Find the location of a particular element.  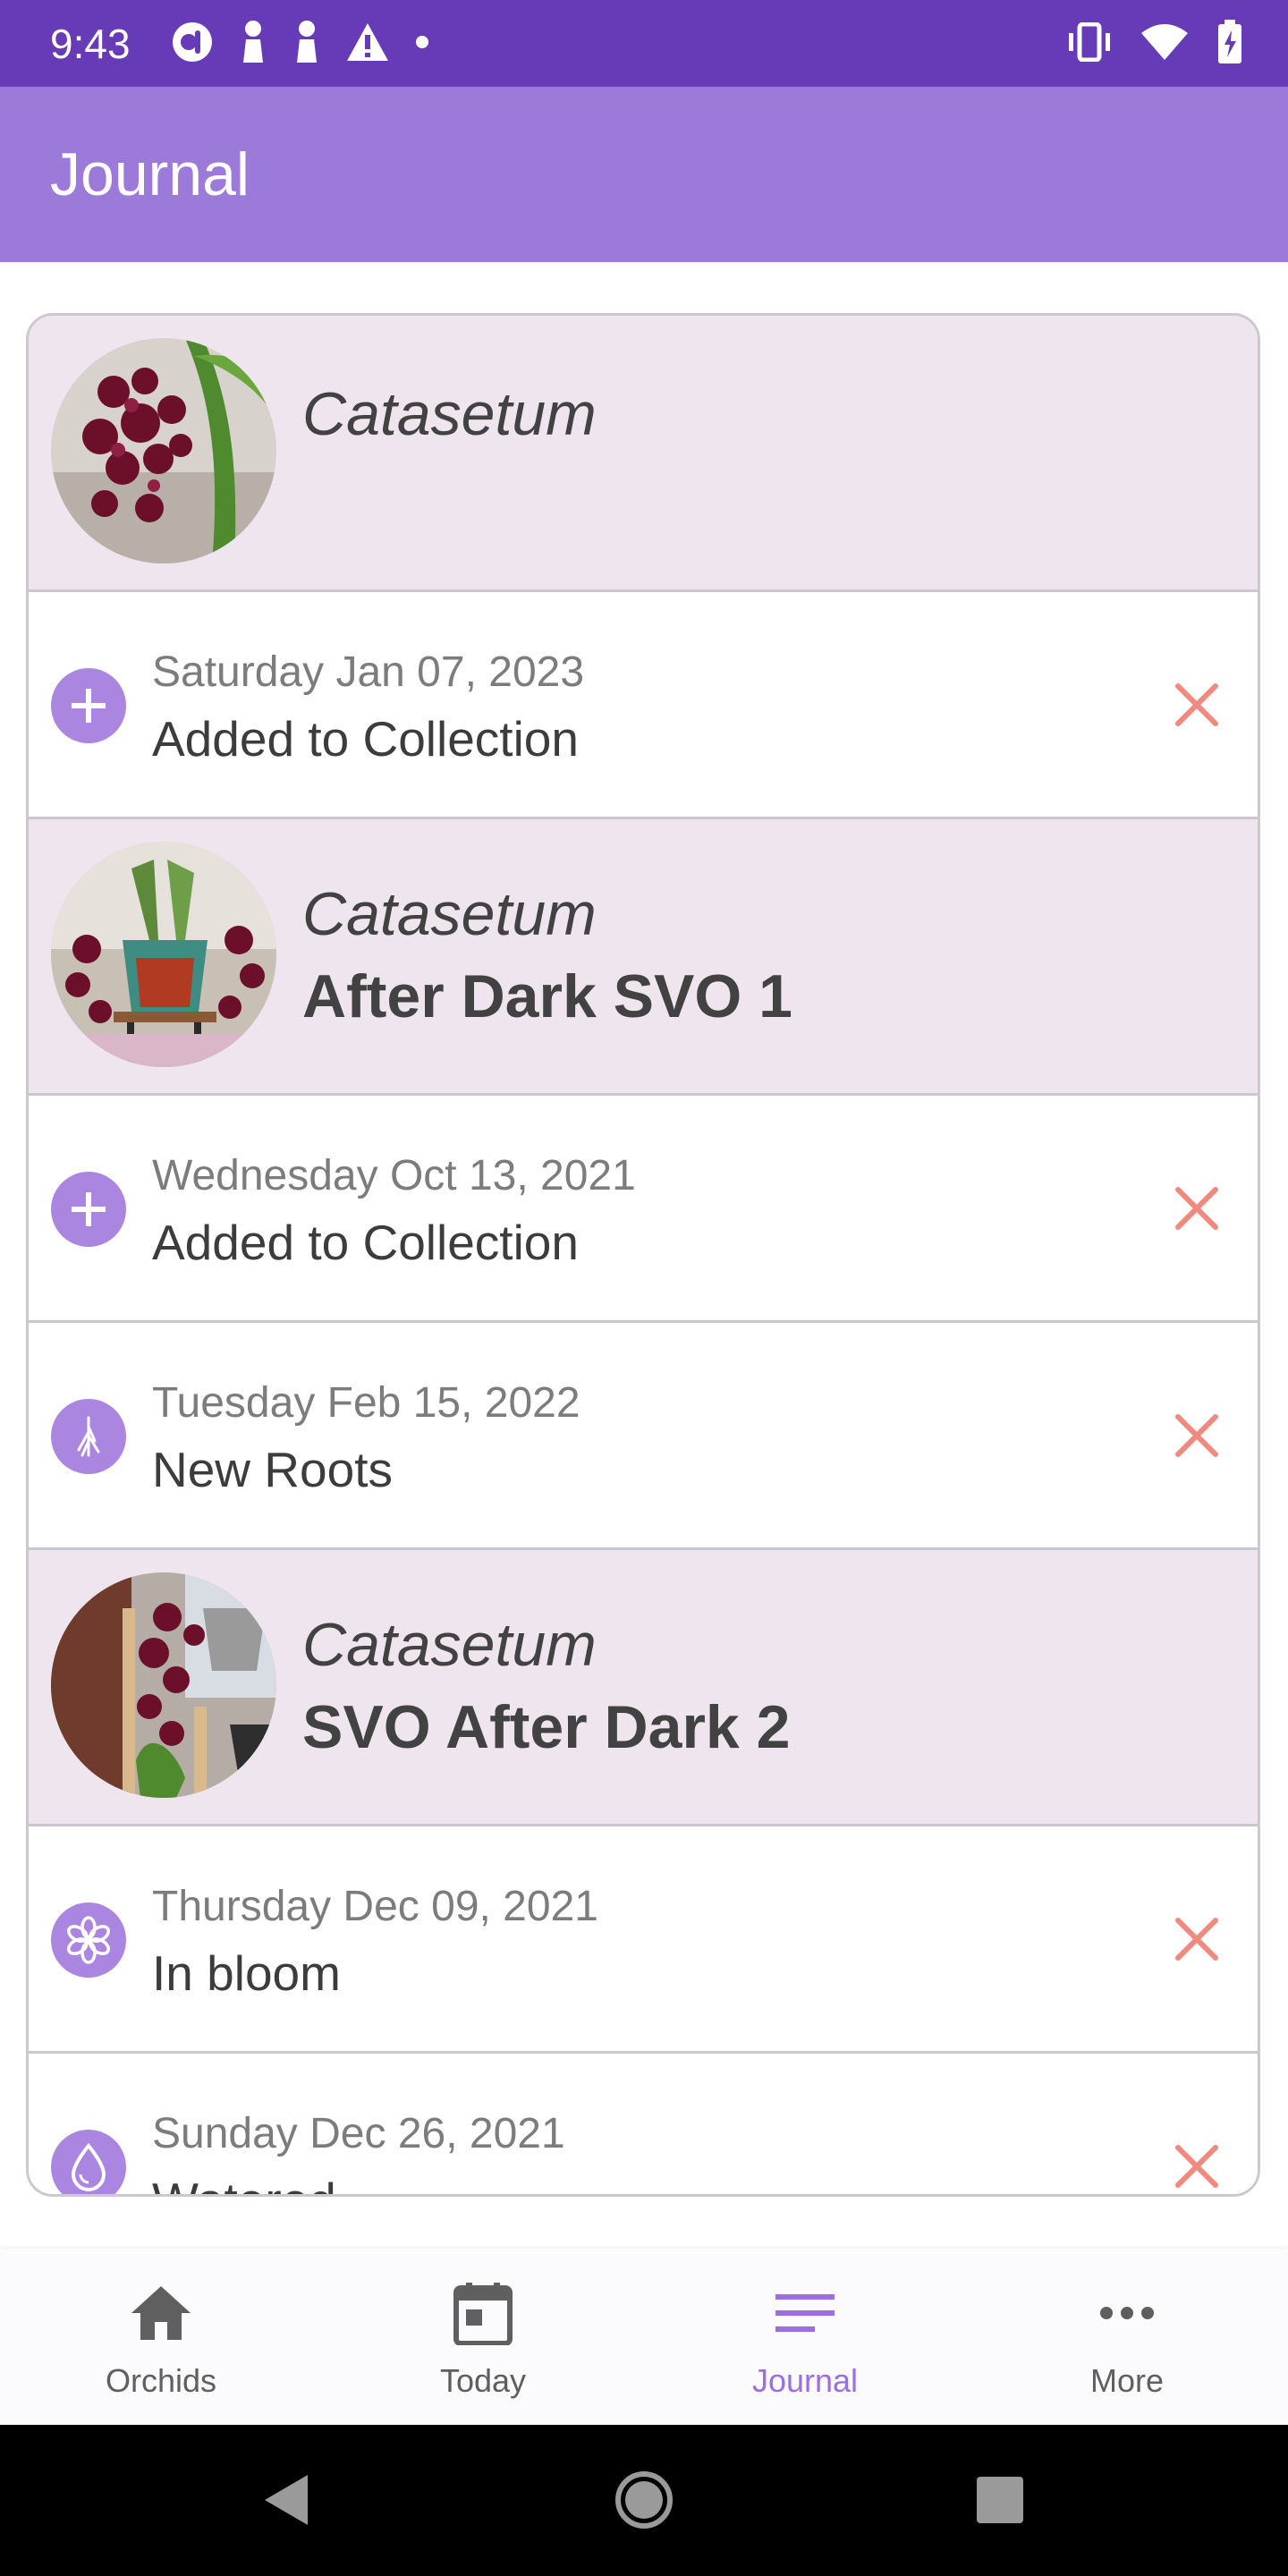

event-label: Watered is located at coordinates (244, 2183).